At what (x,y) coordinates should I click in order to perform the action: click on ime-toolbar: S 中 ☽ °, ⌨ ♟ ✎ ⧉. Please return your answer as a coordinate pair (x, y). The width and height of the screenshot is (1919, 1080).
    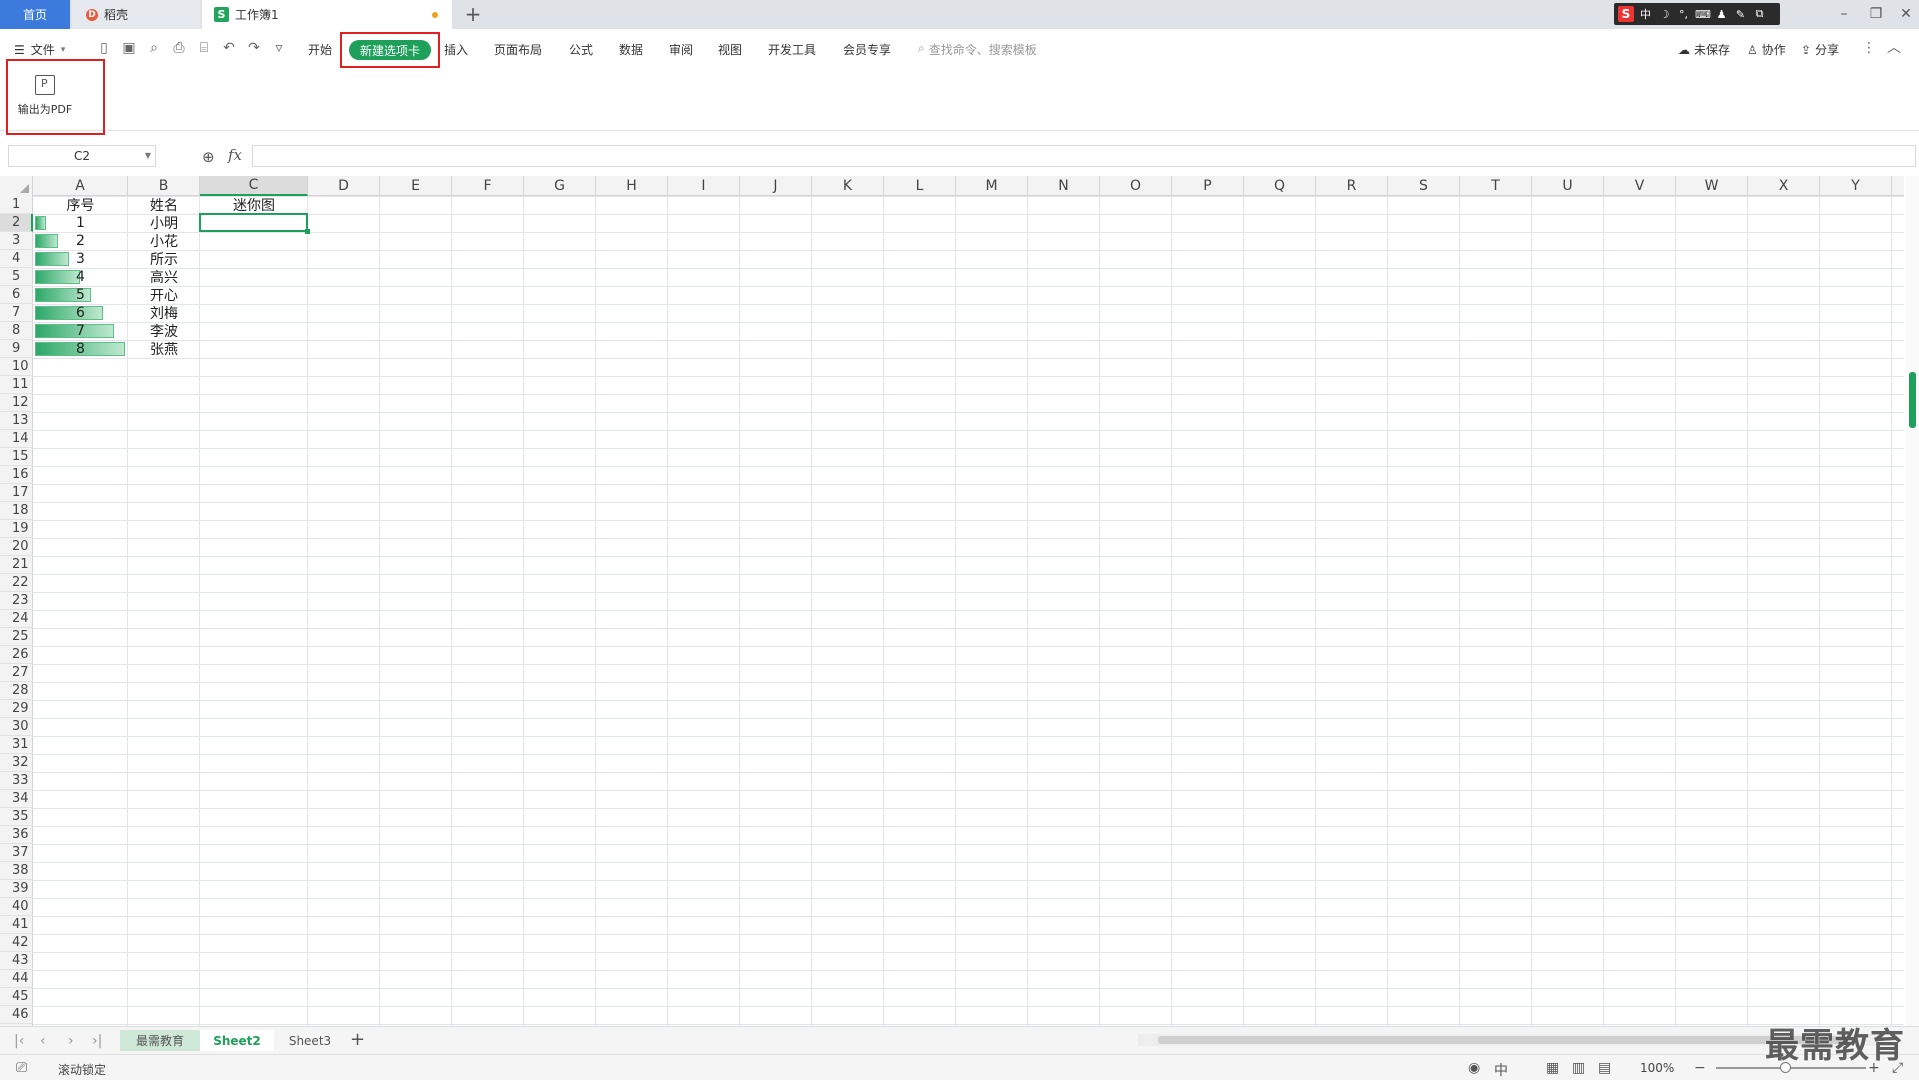
    Looking at the image, I should click on (1697, 14).